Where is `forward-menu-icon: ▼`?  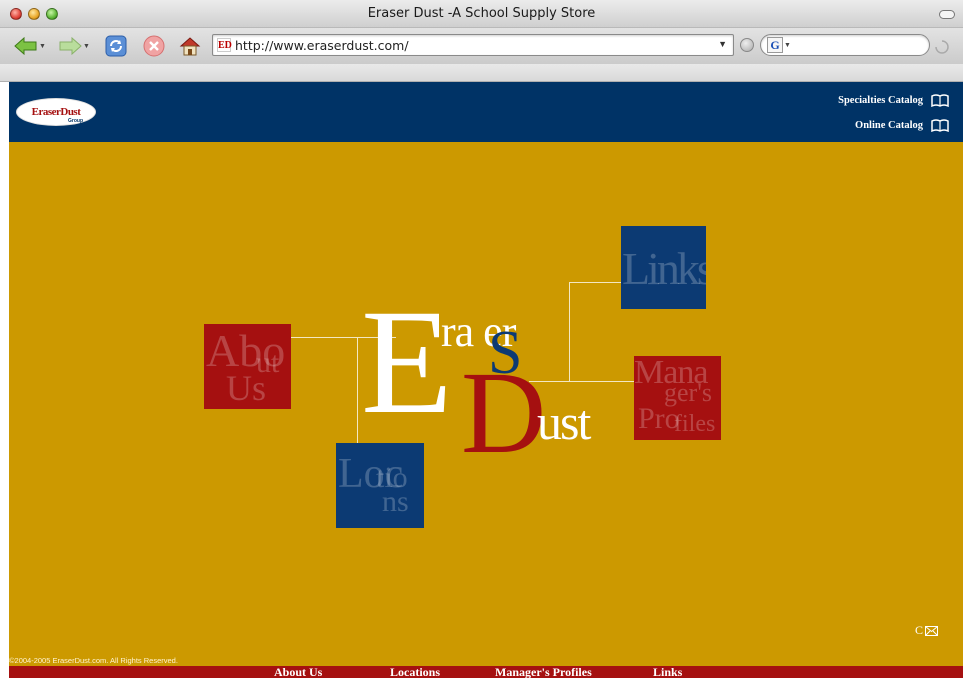
forward-menu-icon: ▼ is located at coordinates (86, 46).